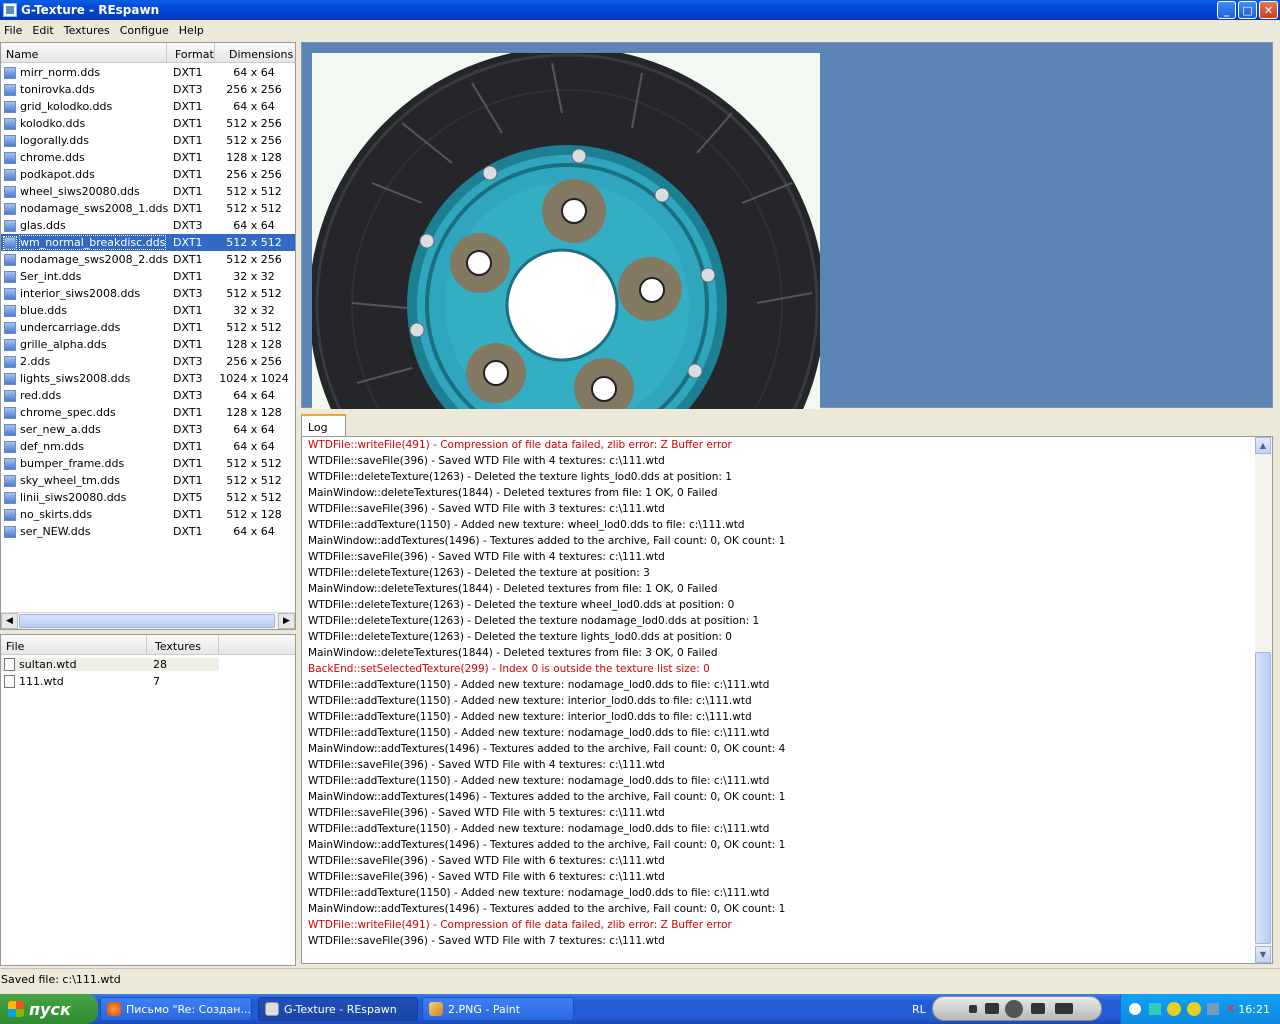 This screenshot has width=1280, height=1024. I want to click on menu-help: Help, so click(193, 30).